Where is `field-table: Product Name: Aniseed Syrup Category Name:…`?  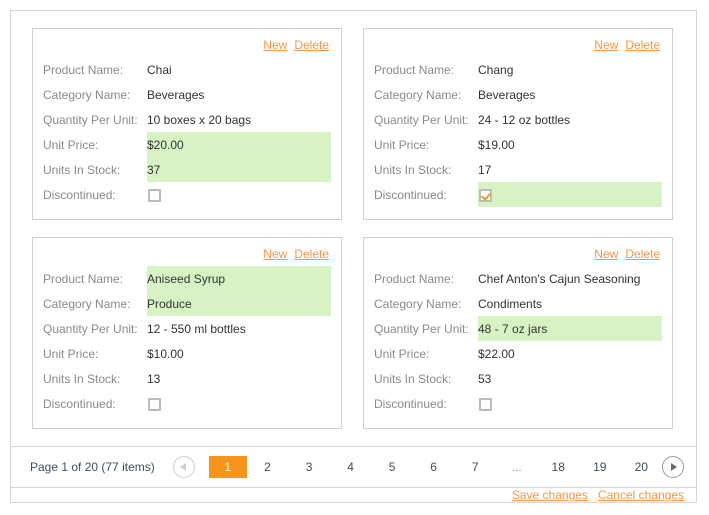 field-table: Product Name: Aniseed Syrup Category Name:… is located at coordinates (187, 341).